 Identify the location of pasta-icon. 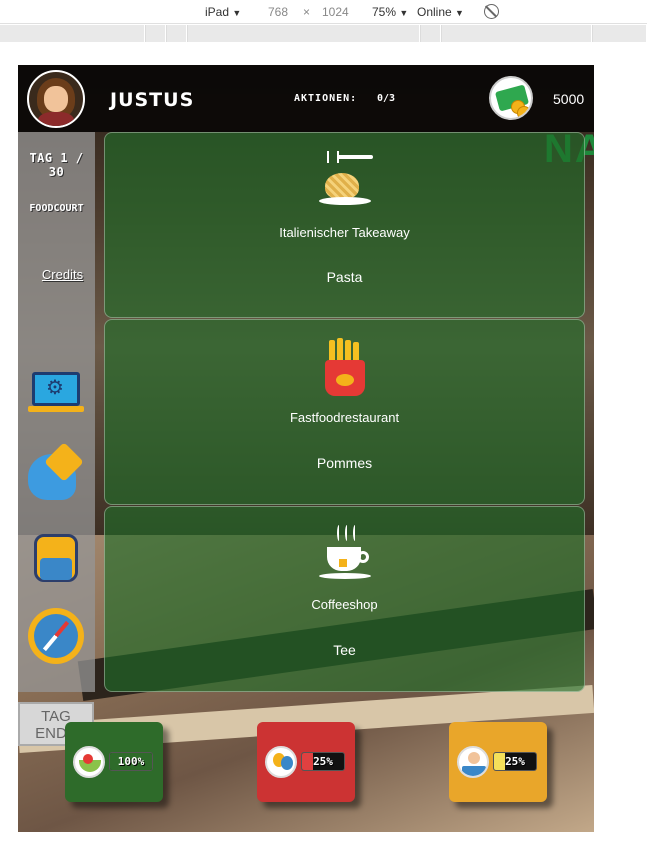
(345, 181).